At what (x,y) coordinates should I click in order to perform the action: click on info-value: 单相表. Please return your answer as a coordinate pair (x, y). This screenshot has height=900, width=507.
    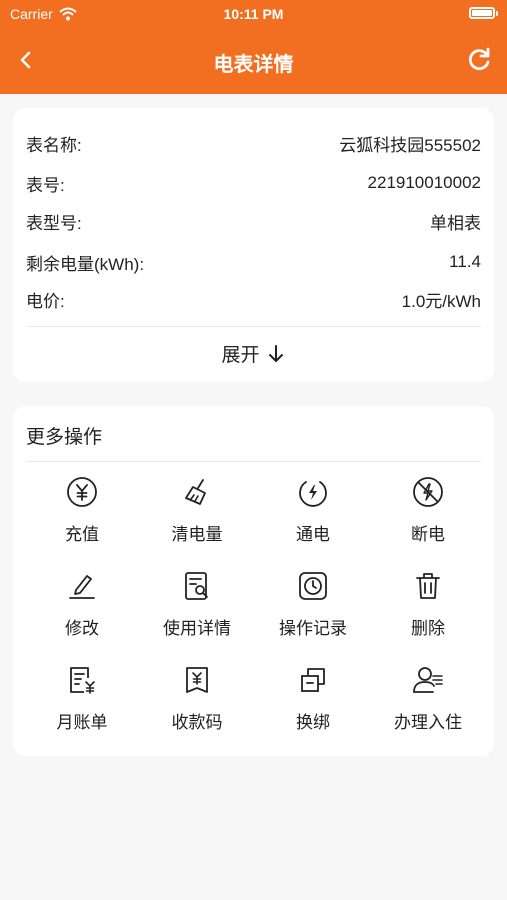
    Looking at the image, I should click on (455, 223).